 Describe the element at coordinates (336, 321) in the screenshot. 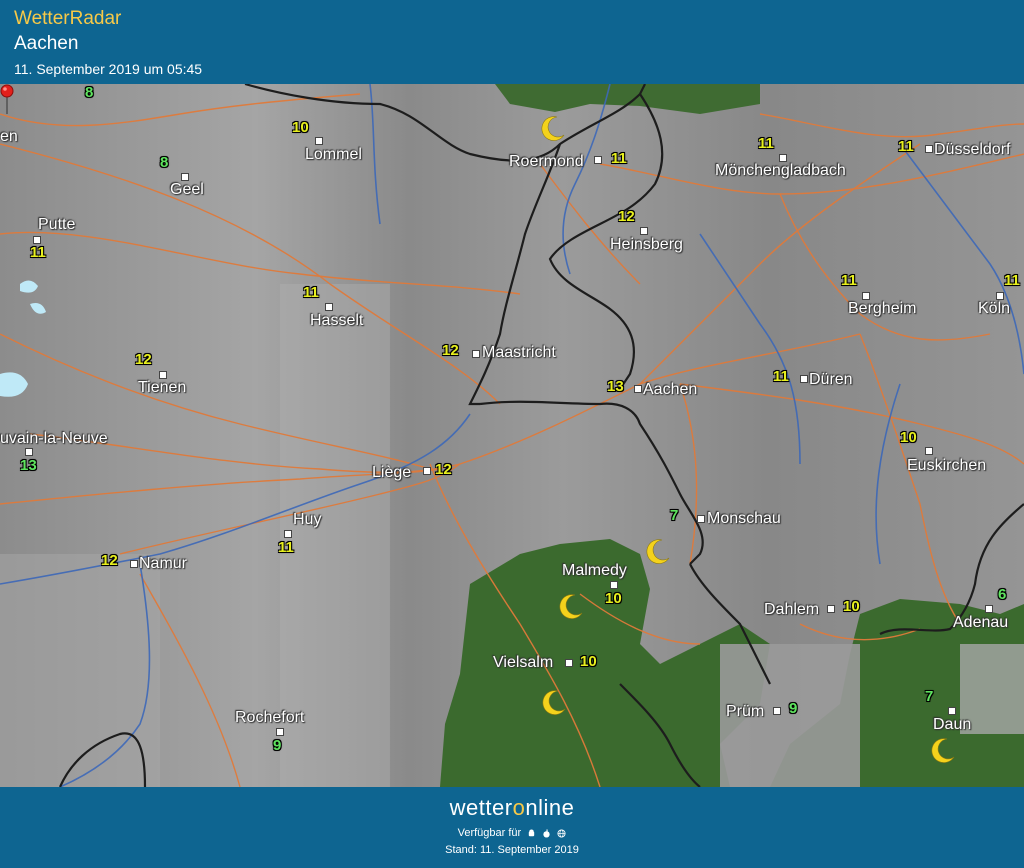

I see `city-label: Hasselt` at that location.